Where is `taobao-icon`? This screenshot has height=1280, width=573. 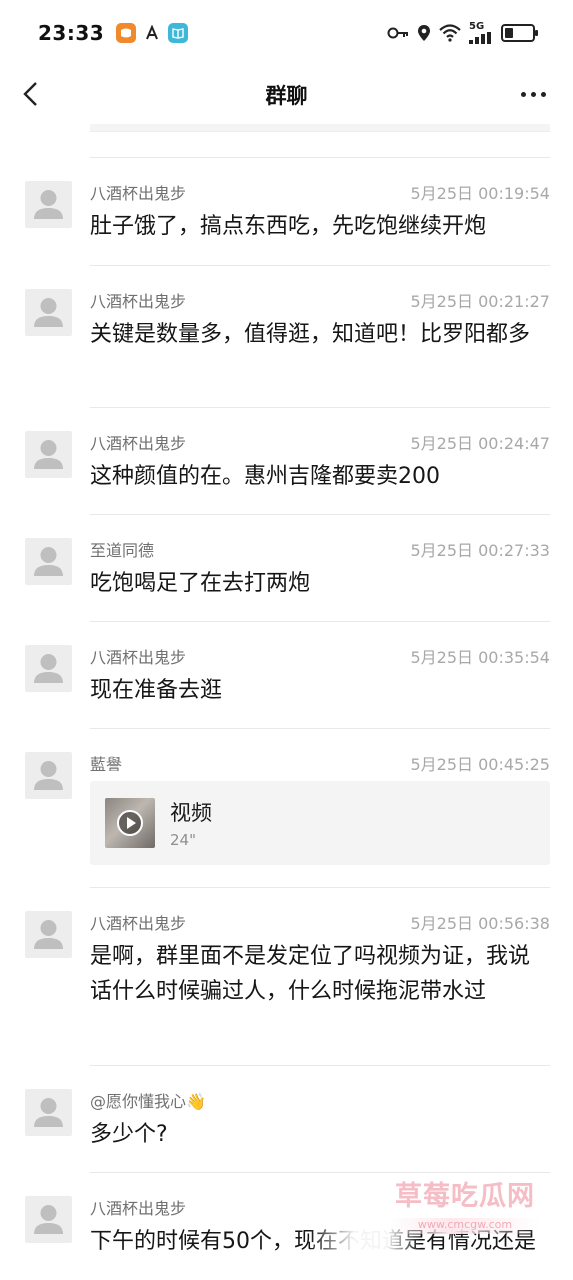 taobao-icon is located at coordinates (126, 33).